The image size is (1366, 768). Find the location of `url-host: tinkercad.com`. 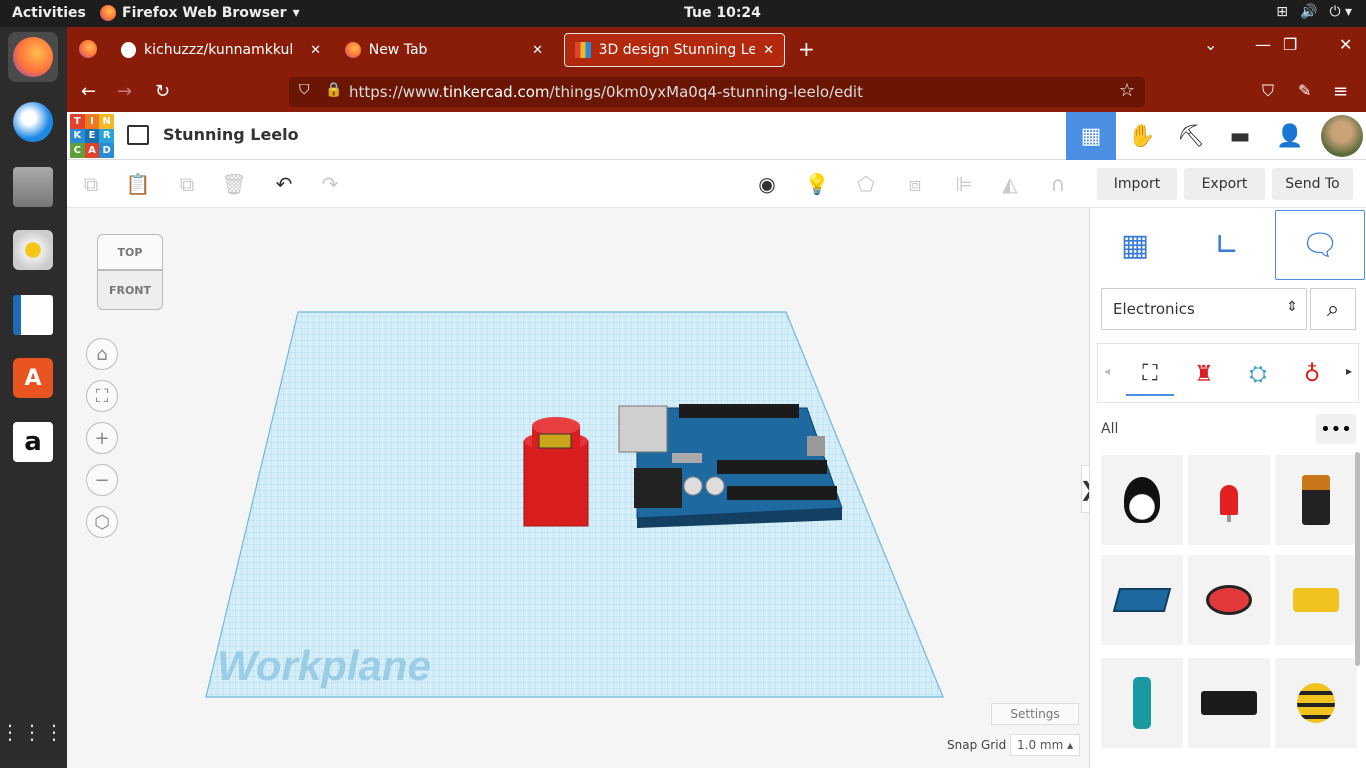

url-host: tinkercad.com is located at coordinates (496, 92).